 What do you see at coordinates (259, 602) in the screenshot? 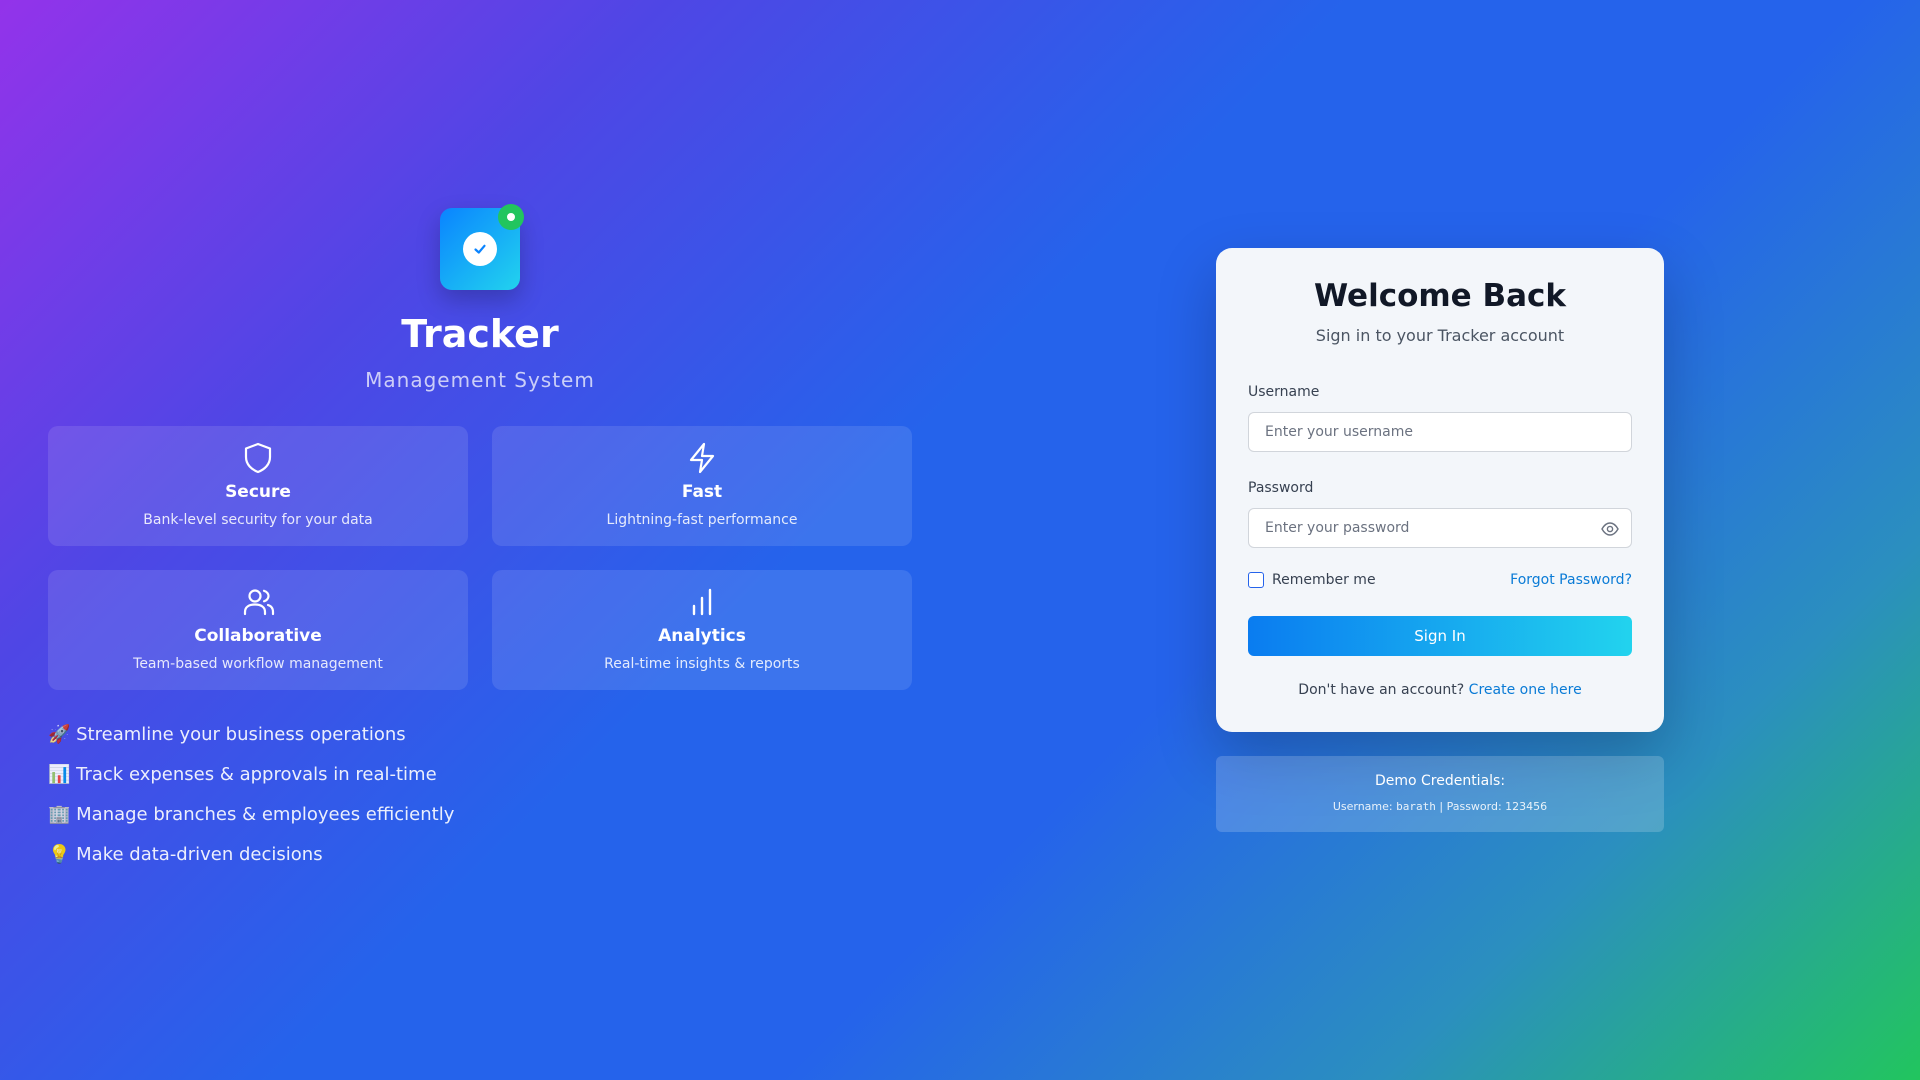
I see `users-icon` at bounding box center [259, 602].